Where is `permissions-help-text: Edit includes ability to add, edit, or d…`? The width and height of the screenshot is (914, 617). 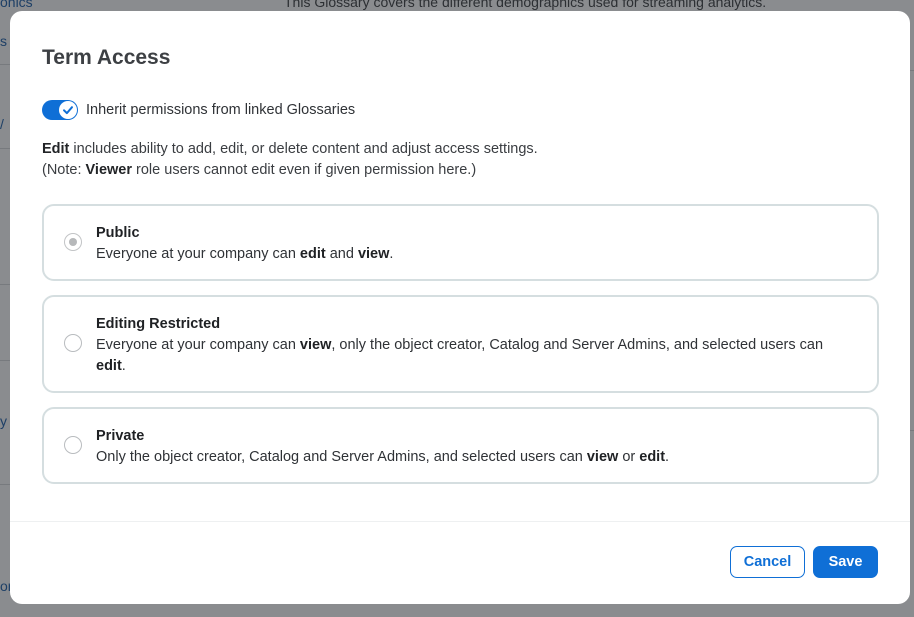 permissions-help-text: Edit includes ability to add, edit, or d… is located at coordinates (290, 160).